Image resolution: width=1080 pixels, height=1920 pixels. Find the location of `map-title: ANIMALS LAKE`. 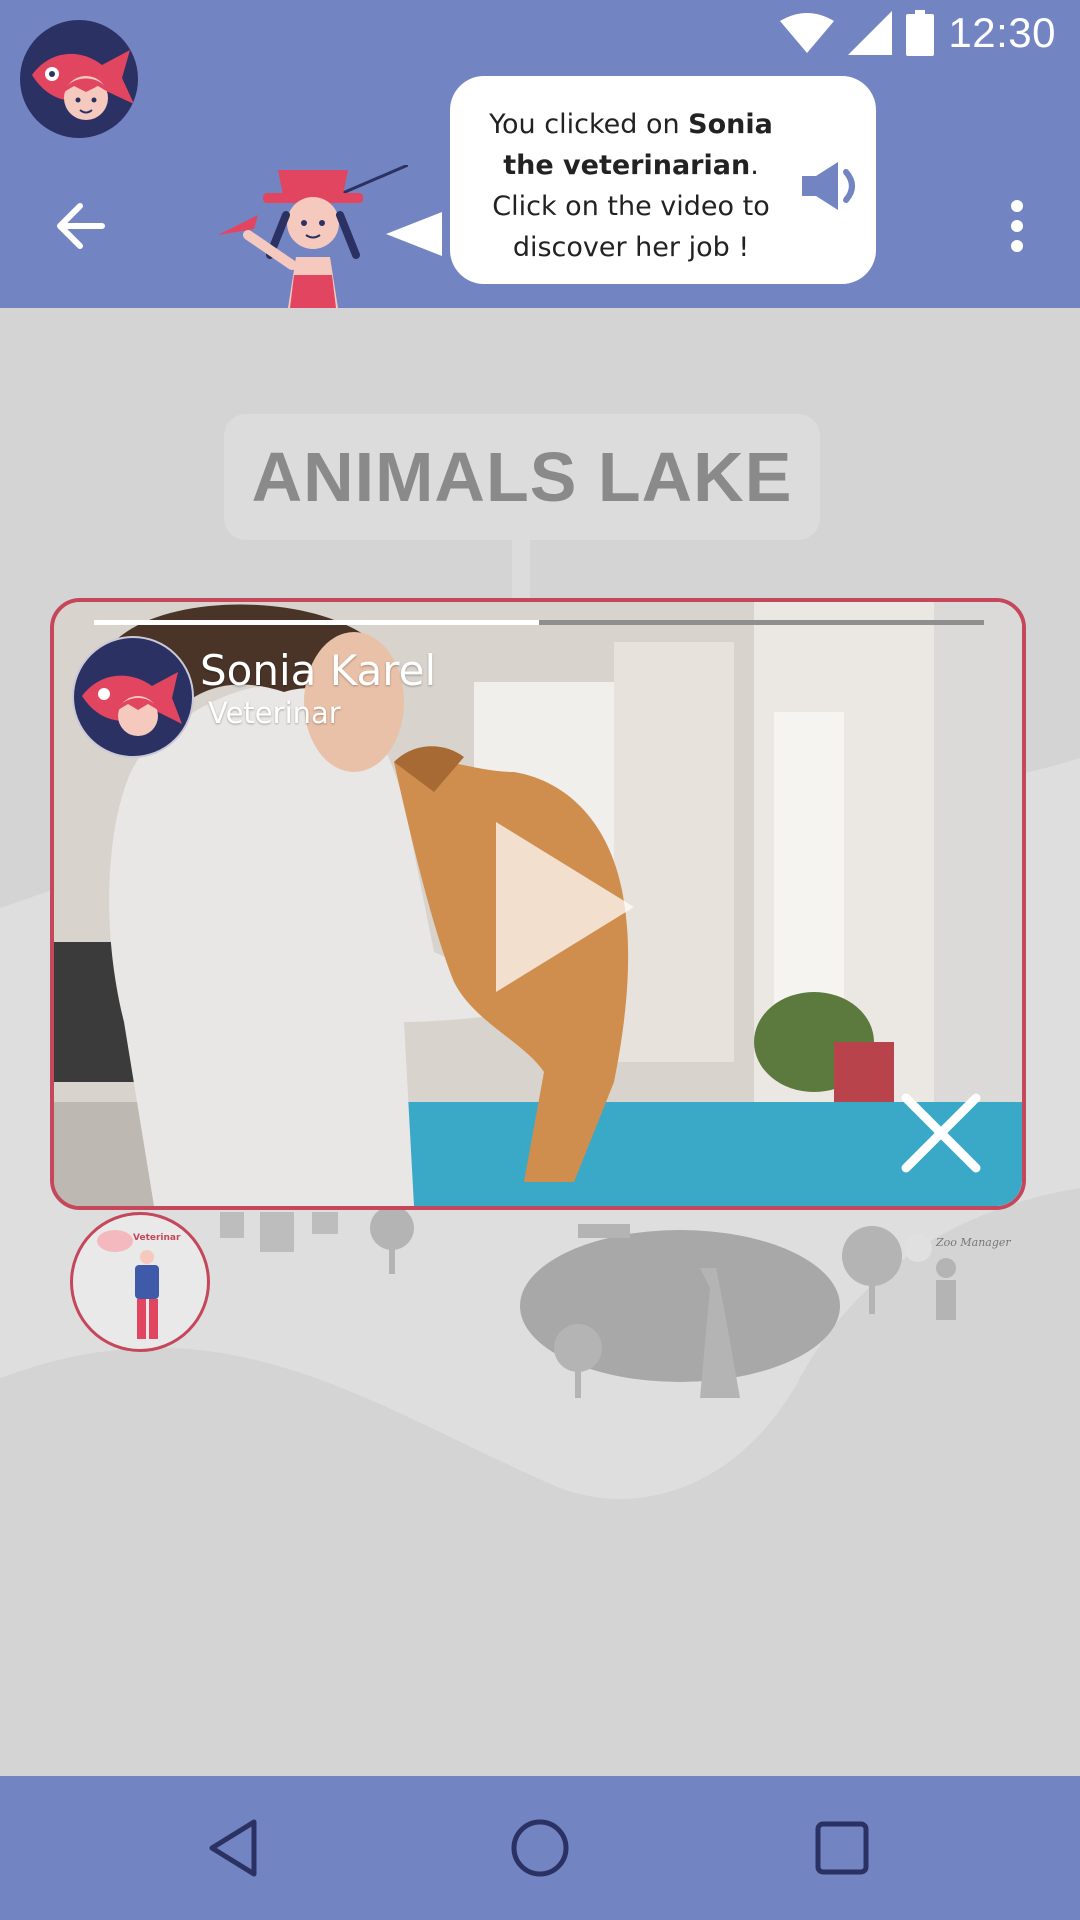

map-title: ANIMALS LAKE is located at coordinates (522, 477).